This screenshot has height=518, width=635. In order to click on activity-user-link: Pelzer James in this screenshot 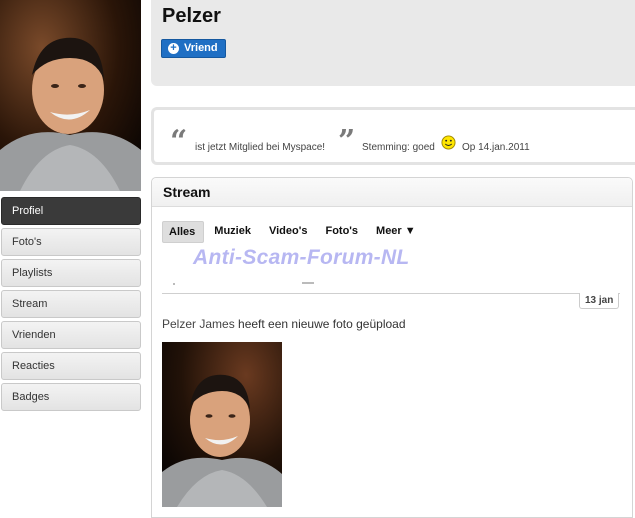, I will do `click(198, 324)`.